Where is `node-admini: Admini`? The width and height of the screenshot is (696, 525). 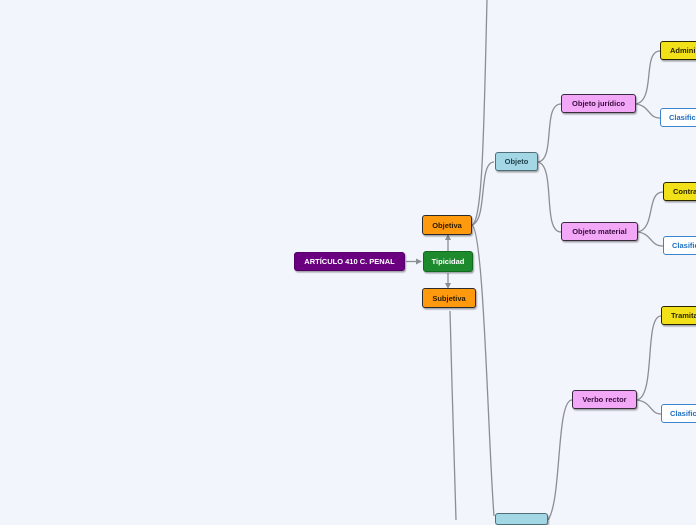
node-admini: Admini is located at coordinates (678, 50).